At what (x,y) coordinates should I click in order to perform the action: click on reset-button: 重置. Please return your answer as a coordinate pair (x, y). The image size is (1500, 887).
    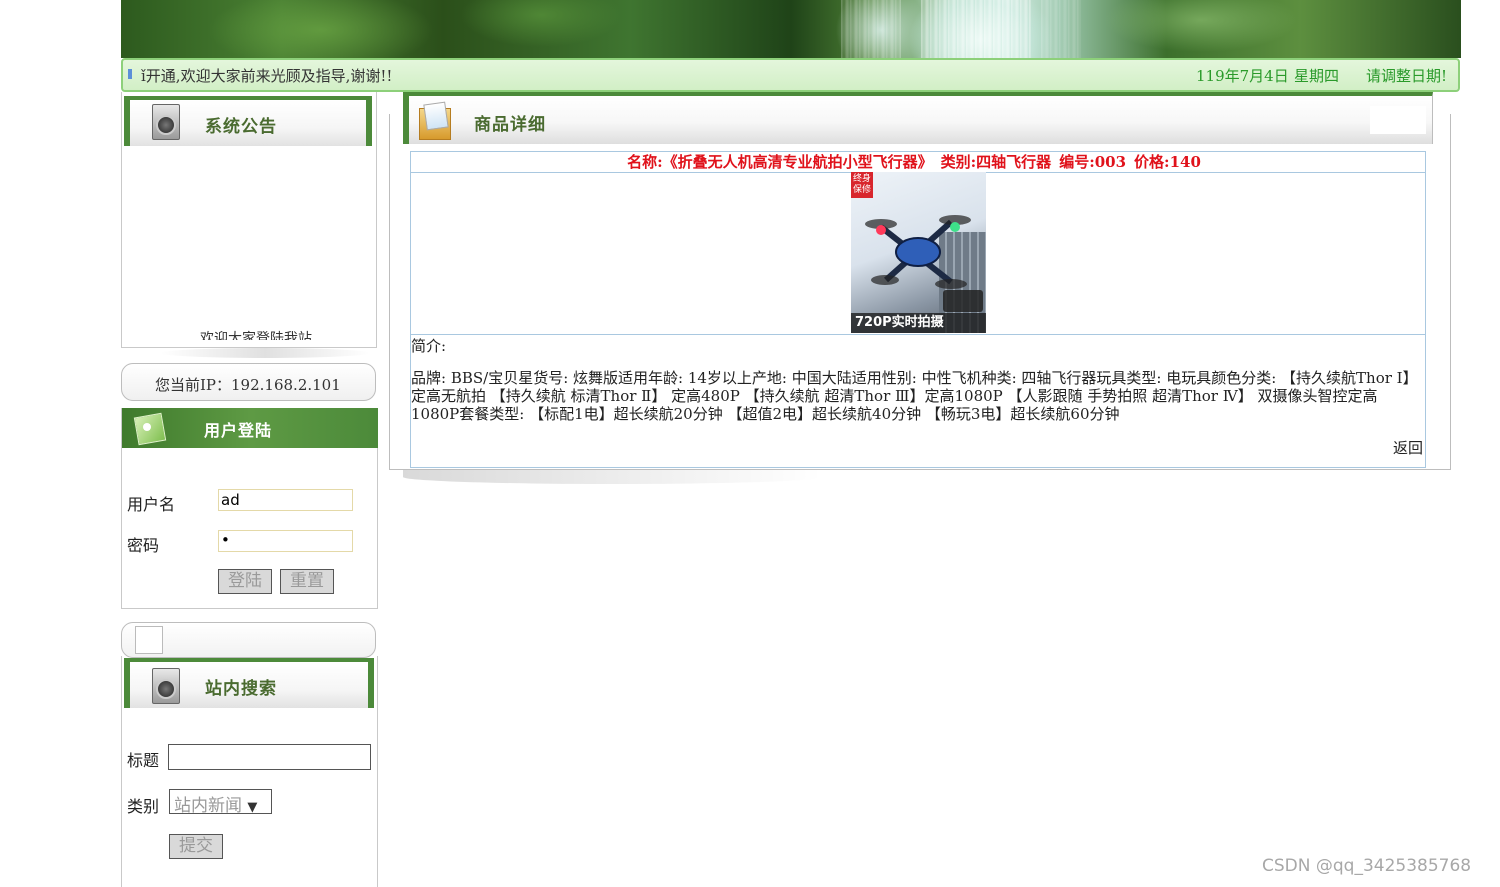
    Looking at the image, I should click on (307, 581).